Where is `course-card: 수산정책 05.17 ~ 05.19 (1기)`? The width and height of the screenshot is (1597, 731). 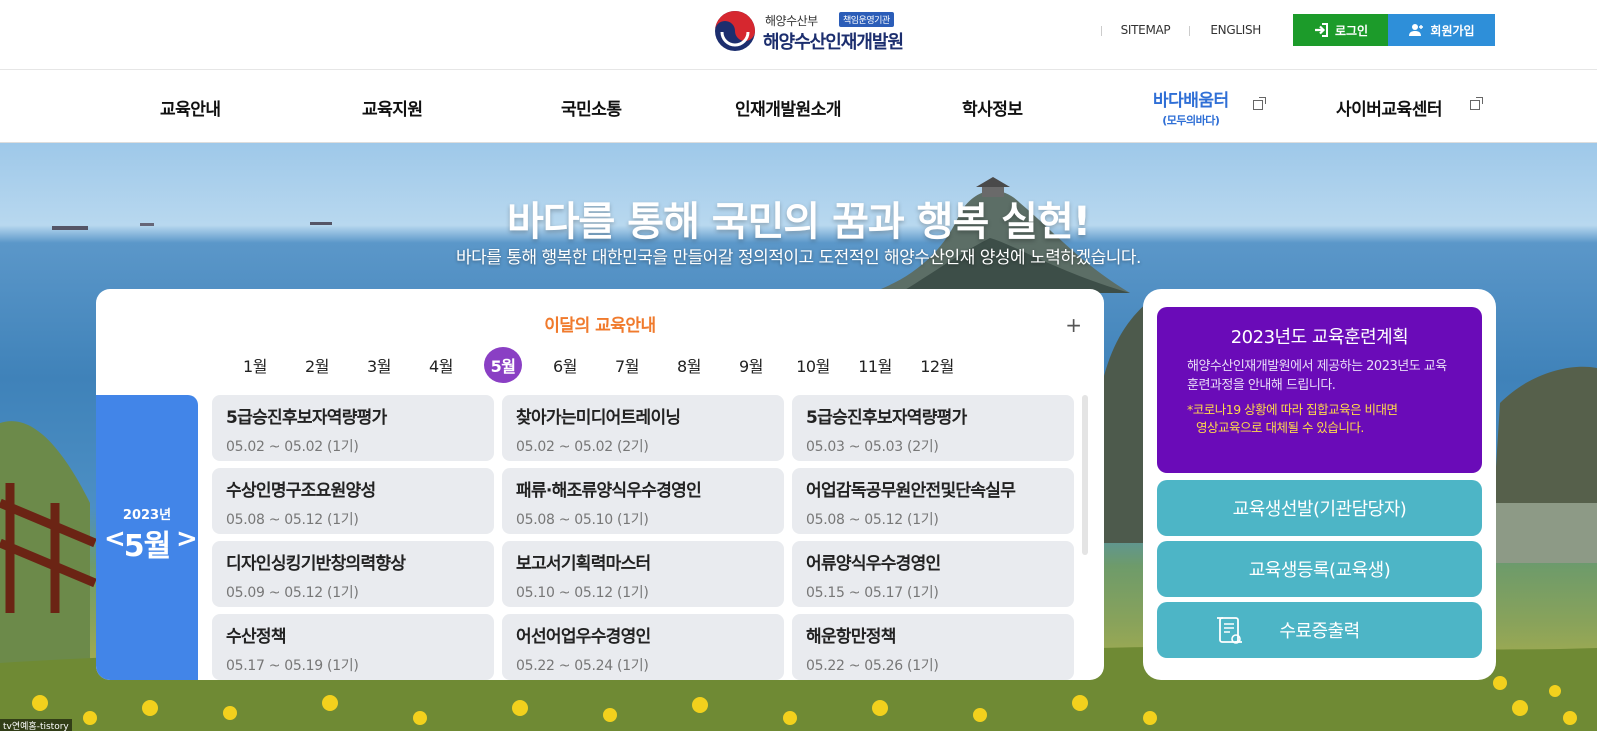
course-card: 수산정책 05.17 ~ 05.19 (1기) is located at coordinates (353, 647).